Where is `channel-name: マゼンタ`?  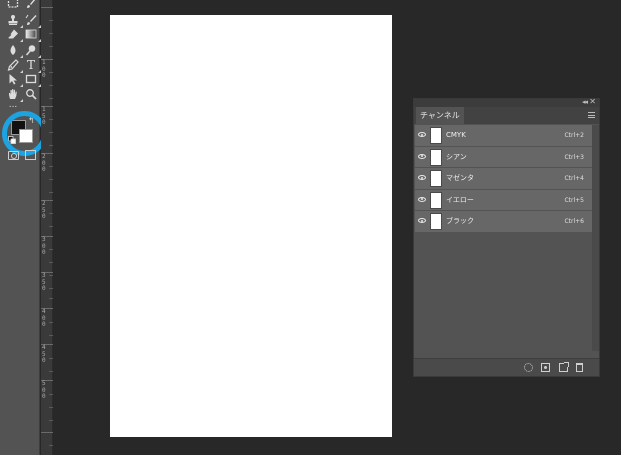 channel-name: マゼンタ is located at coordinates (460, 178).